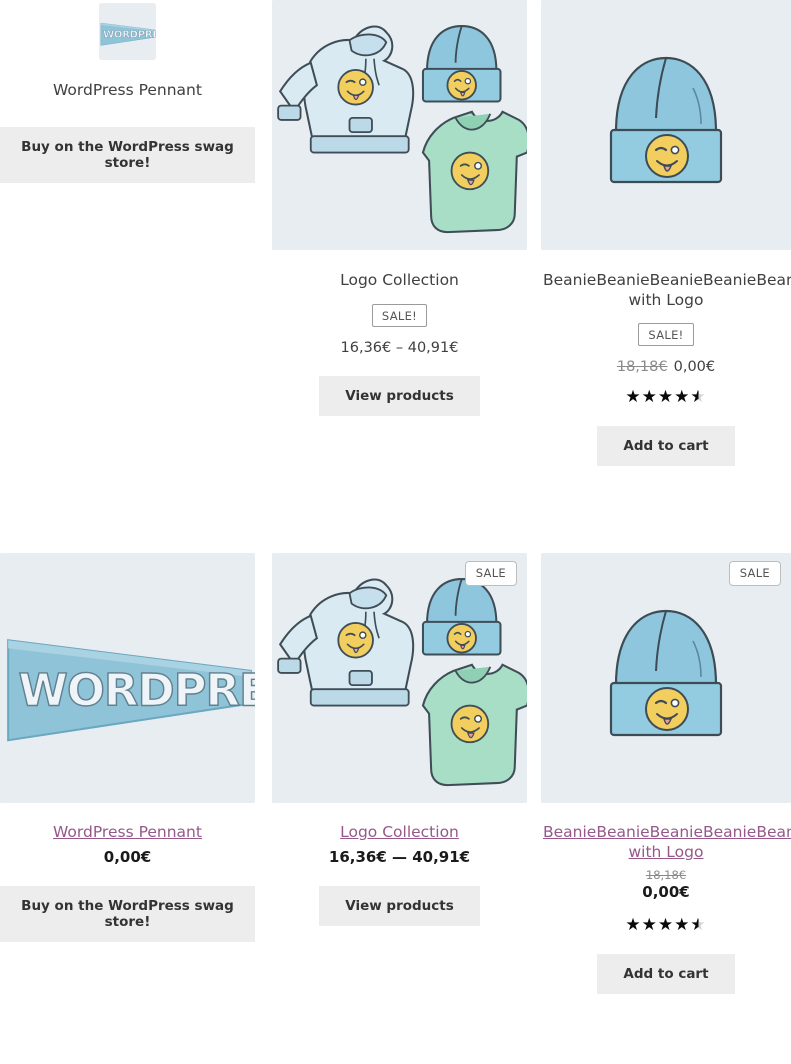  I want to click on product-image-pennant, so click(127, 678).